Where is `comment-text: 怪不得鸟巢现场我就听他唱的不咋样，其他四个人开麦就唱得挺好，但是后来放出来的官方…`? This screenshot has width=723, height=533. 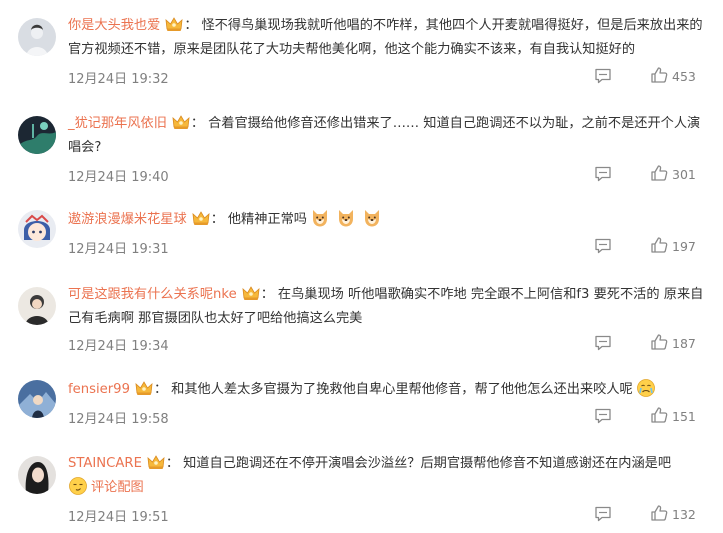
comment-text: 怪不得鸟巢现场我就听他唱的不咋样，其他四个人开麦就唱得挺好，但是后来放出来的官方… is located at coordinates (385, 37).